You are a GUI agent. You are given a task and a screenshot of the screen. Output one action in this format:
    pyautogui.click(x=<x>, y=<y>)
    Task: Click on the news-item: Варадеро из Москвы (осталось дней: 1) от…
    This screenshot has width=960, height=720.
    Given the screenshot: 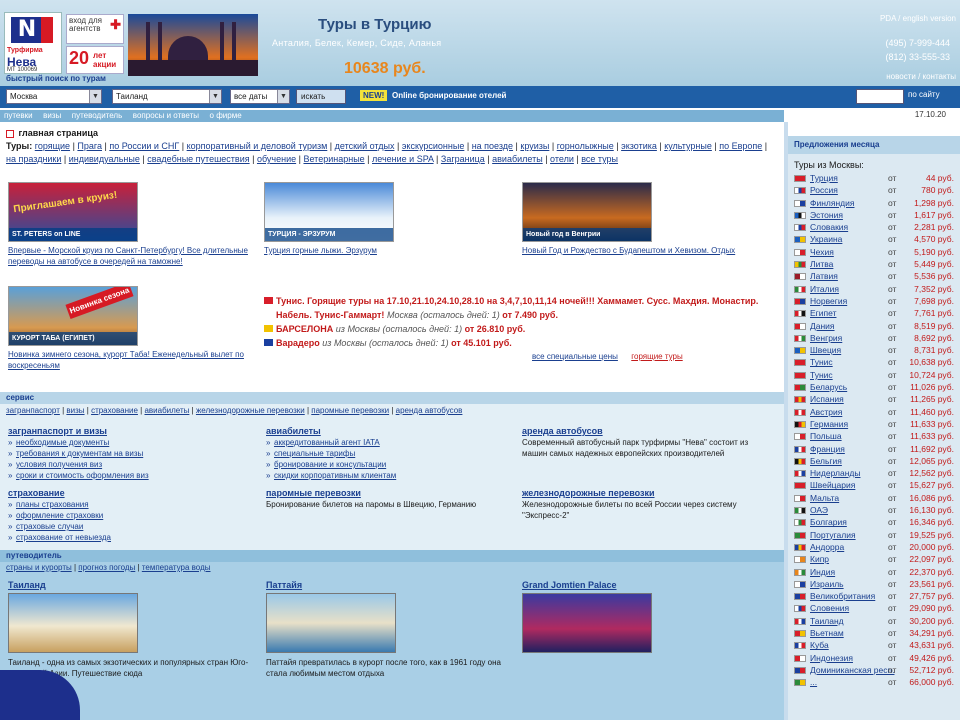 What is the action you would take?
    pyautogui.click(x=519, y=343)
    